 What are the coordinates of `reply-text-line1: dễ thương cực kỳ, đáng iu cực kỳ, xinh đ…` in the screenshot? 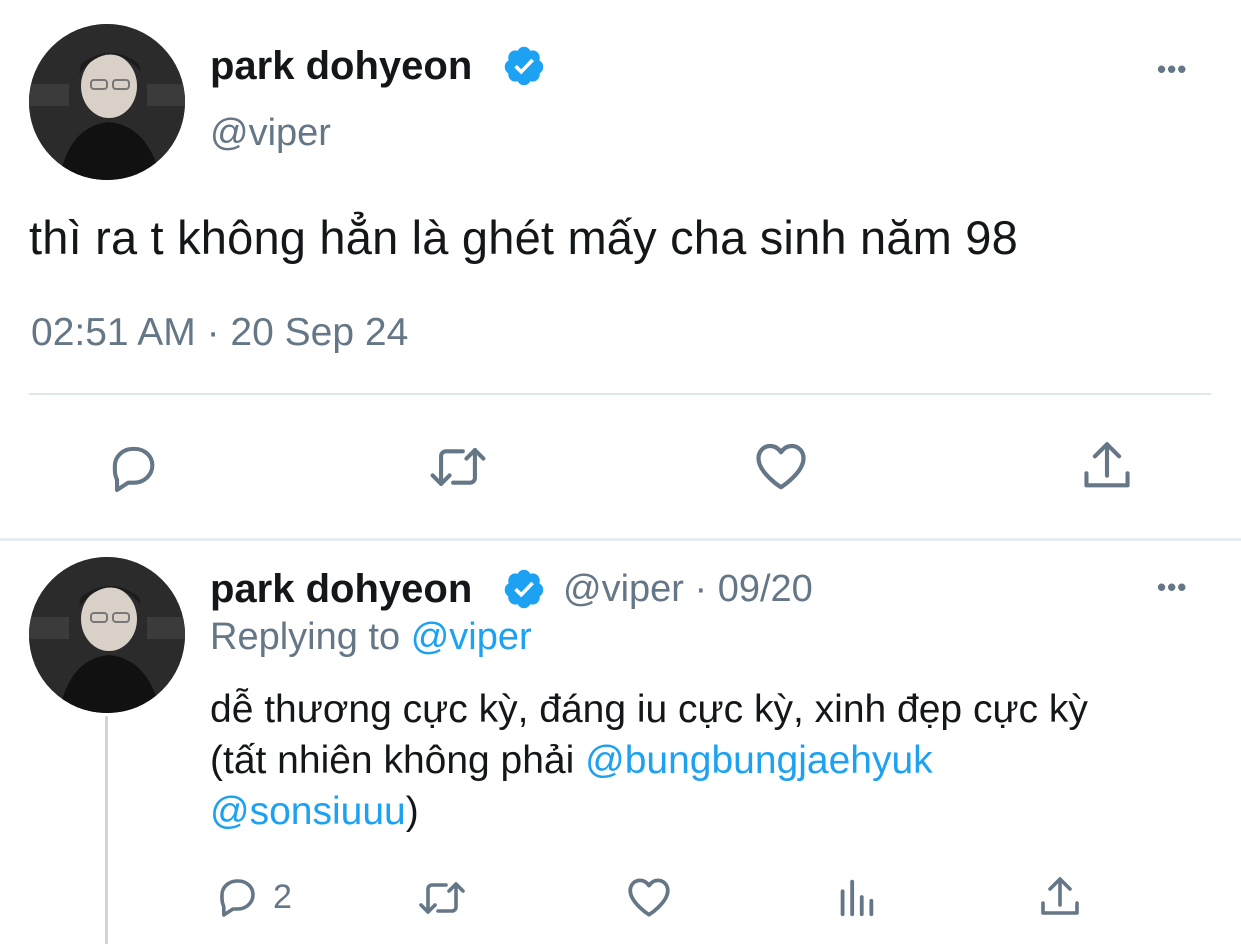 It's located at (649, 709).